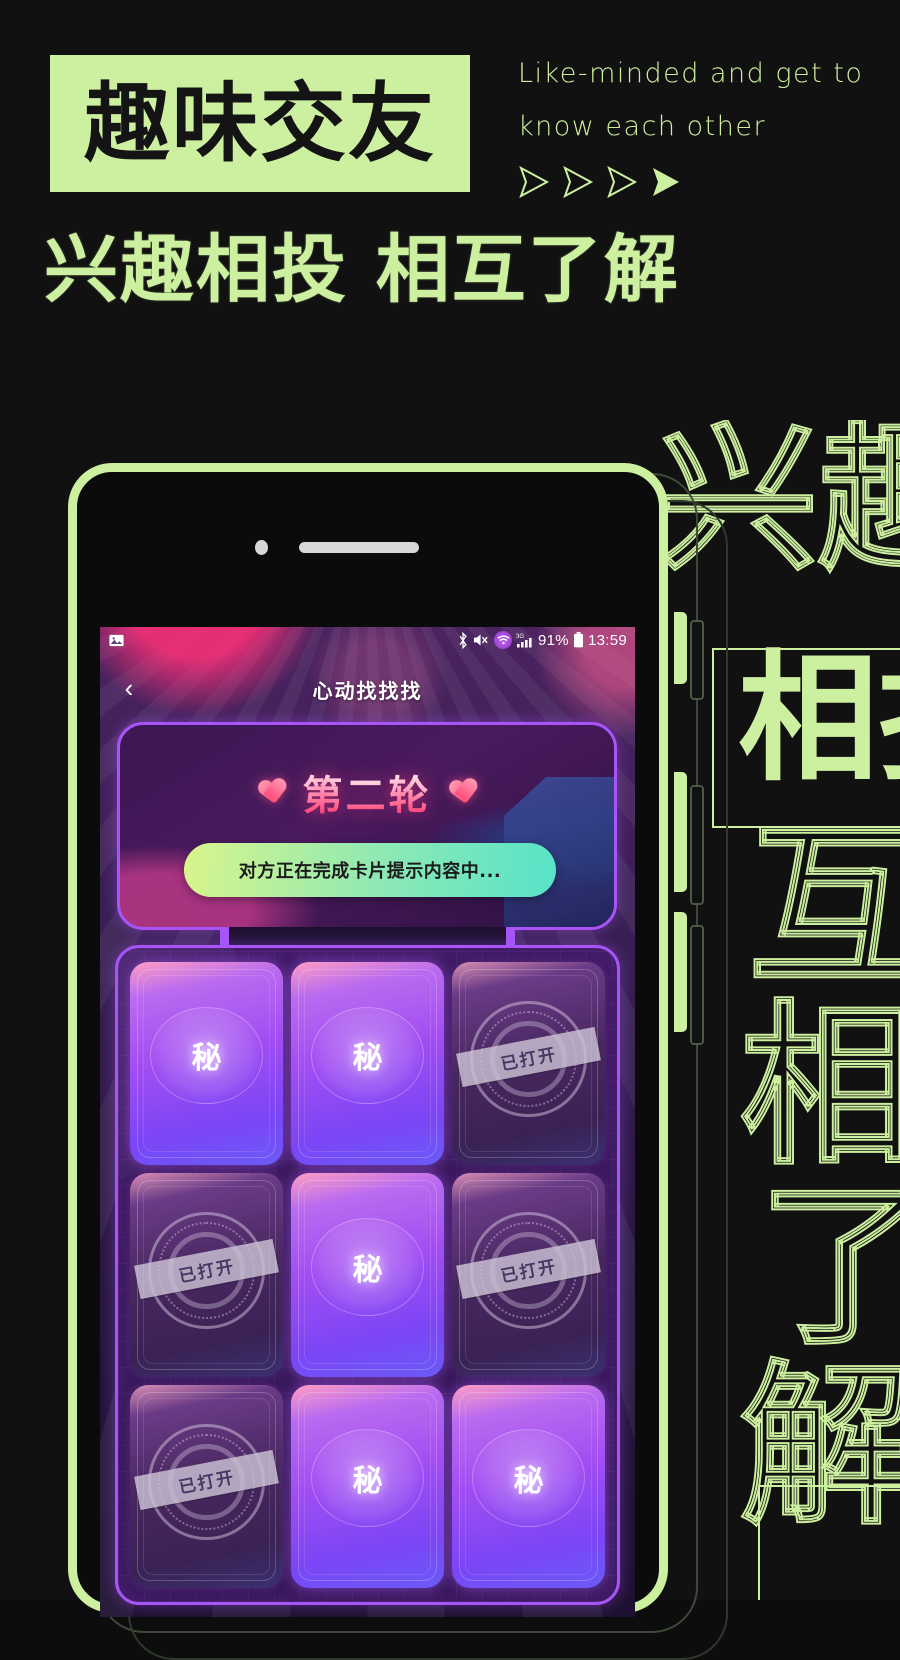 This screenshot has height=1660, width=900. I want to click on card-3: 已打开, so click(528, 1064).